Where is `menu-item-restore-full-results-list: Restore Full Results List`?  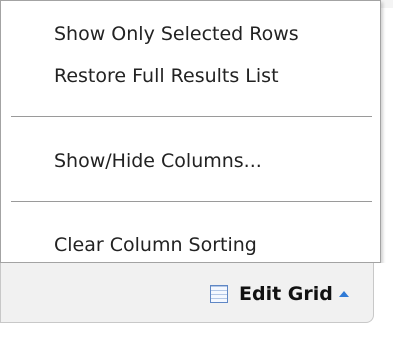
menu-item-restore-full-results-list: Restore Full Results List is located at coordinates (166, 76).